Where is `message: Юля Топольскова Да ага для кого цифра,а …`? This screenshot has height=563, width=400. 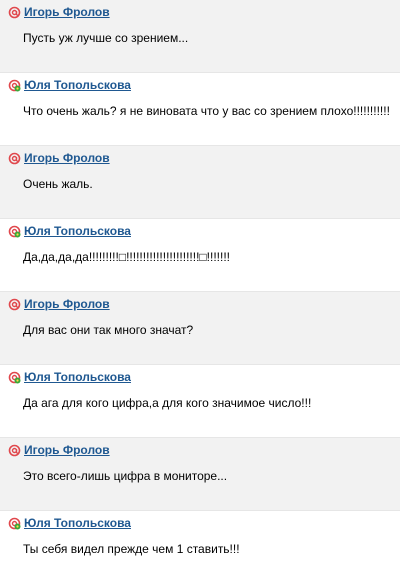
message: Юля Топольскова Да ага для кого цифра,а … is located at coordinates (200, 401).